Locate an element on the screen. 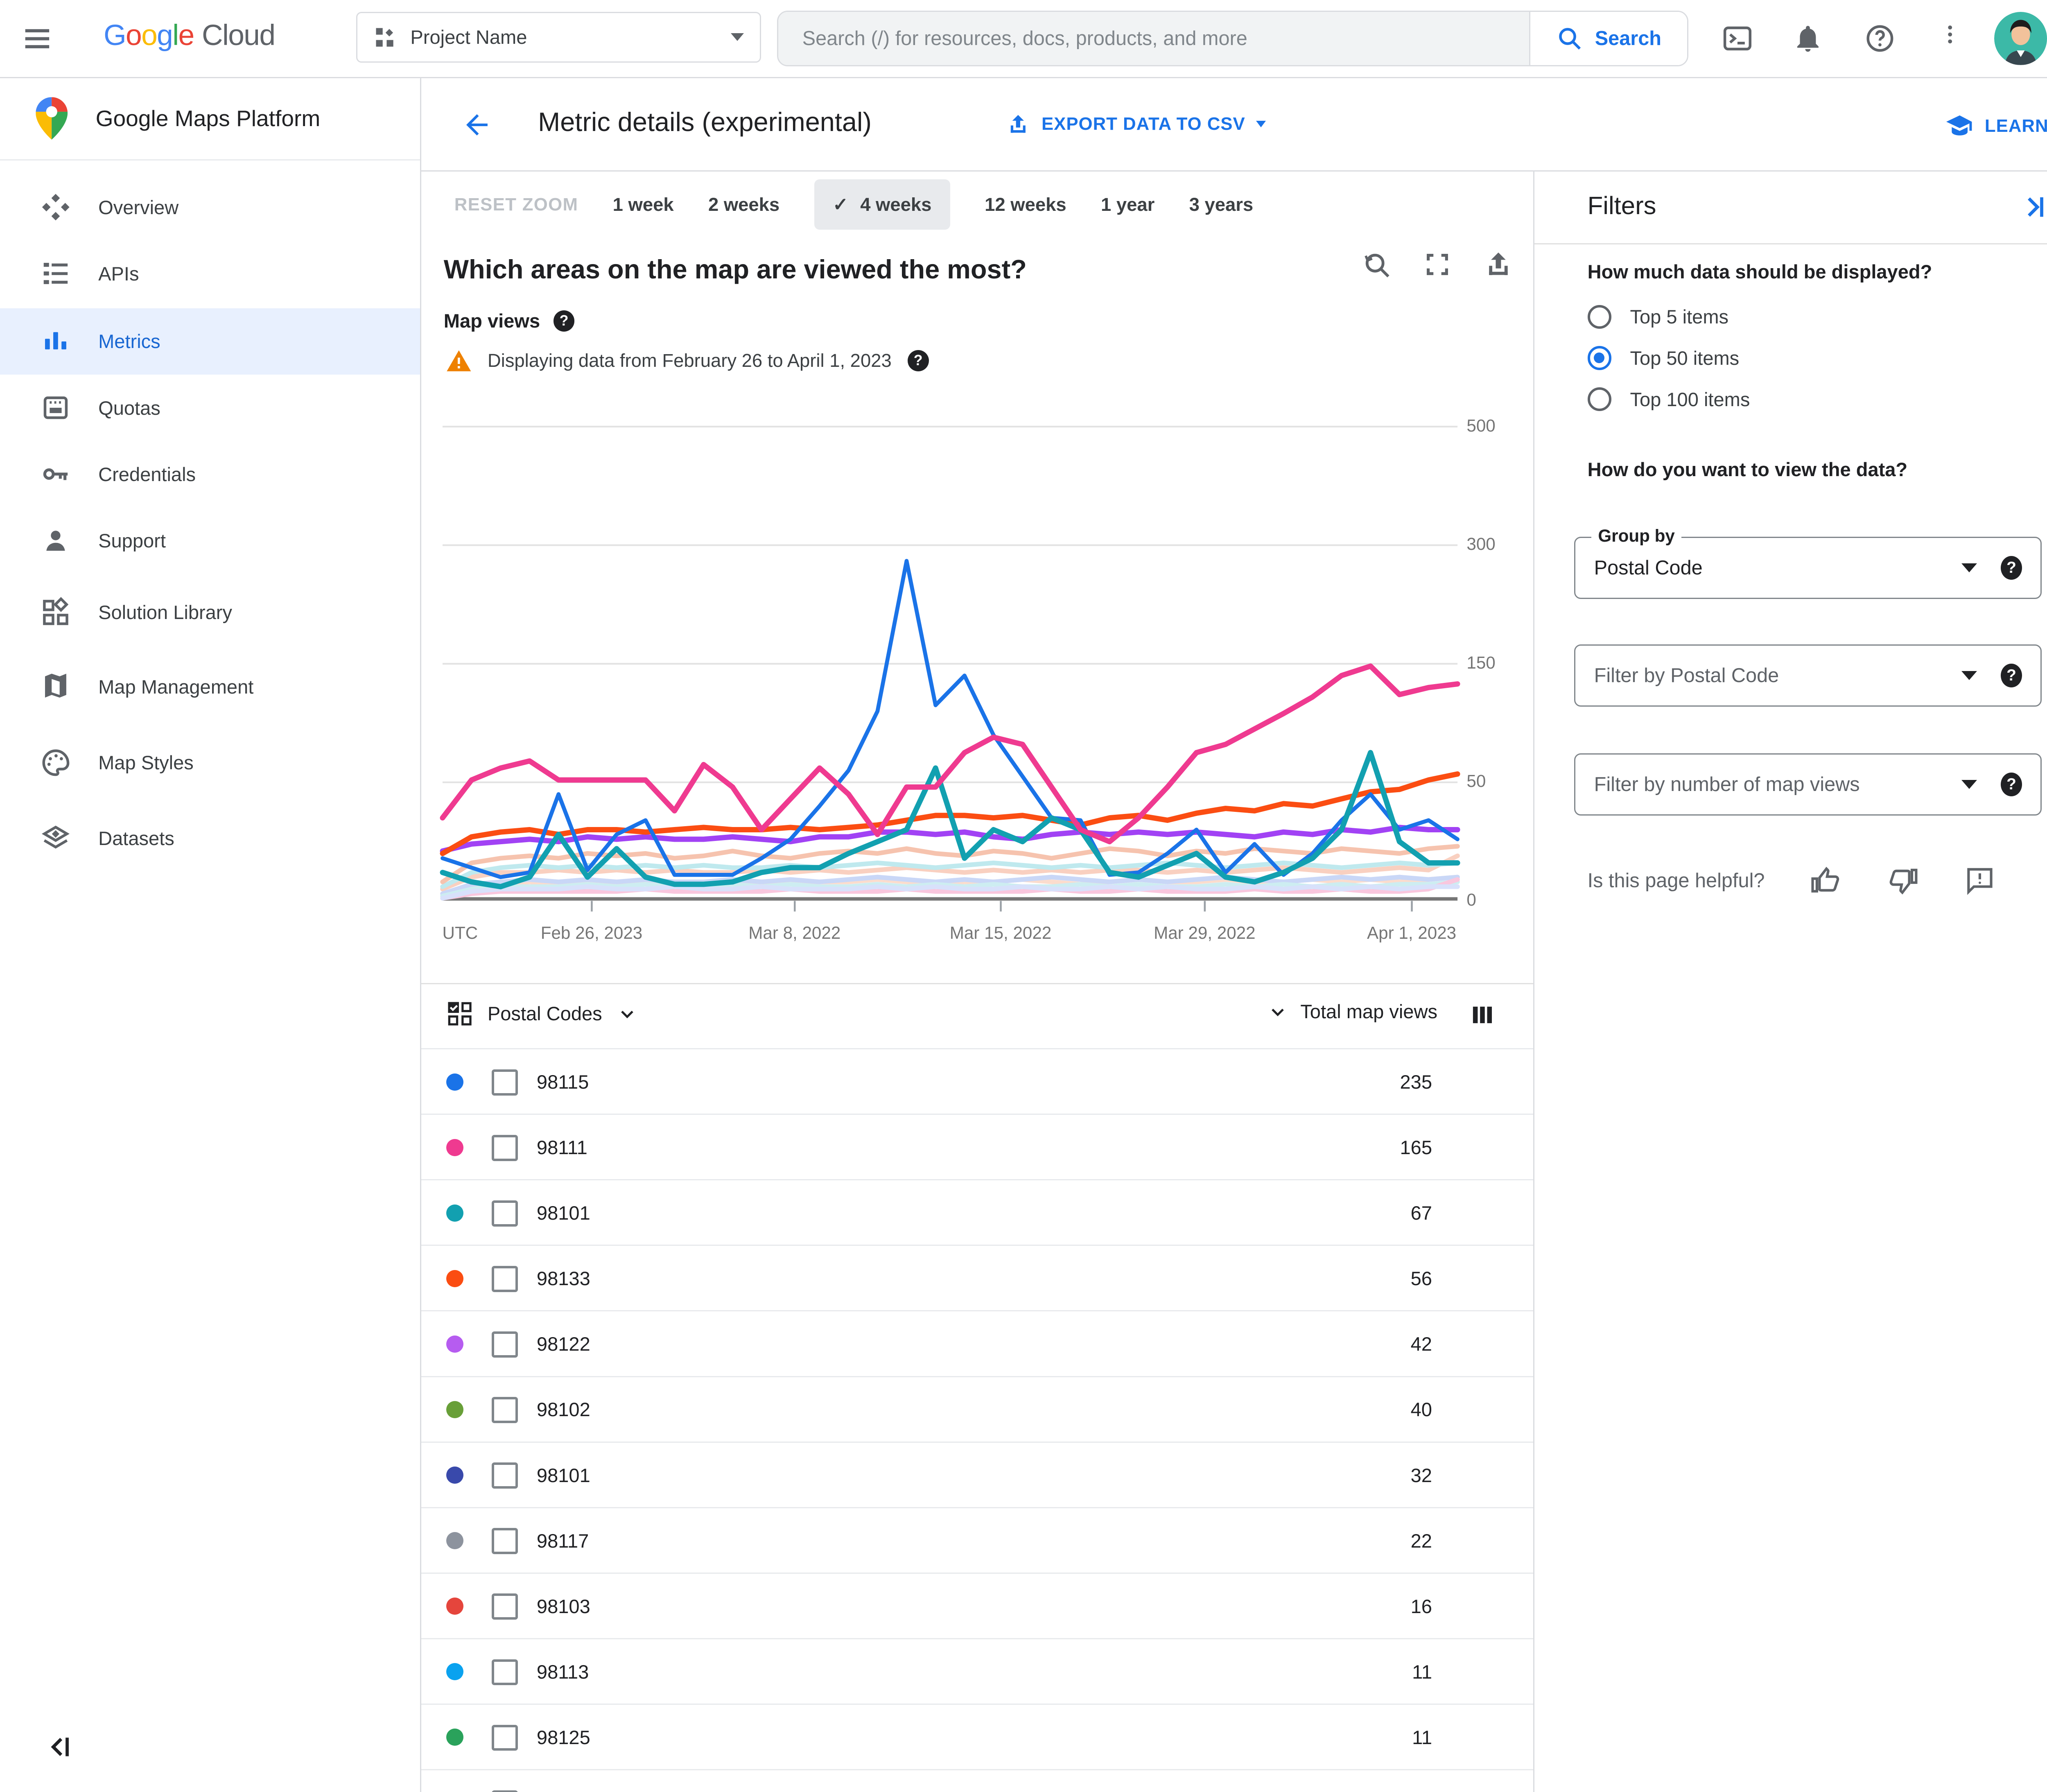 The width and height of the screenshot is (2047, 1792). collapse-sidebar-icon is located at coordinates (59, 1747).